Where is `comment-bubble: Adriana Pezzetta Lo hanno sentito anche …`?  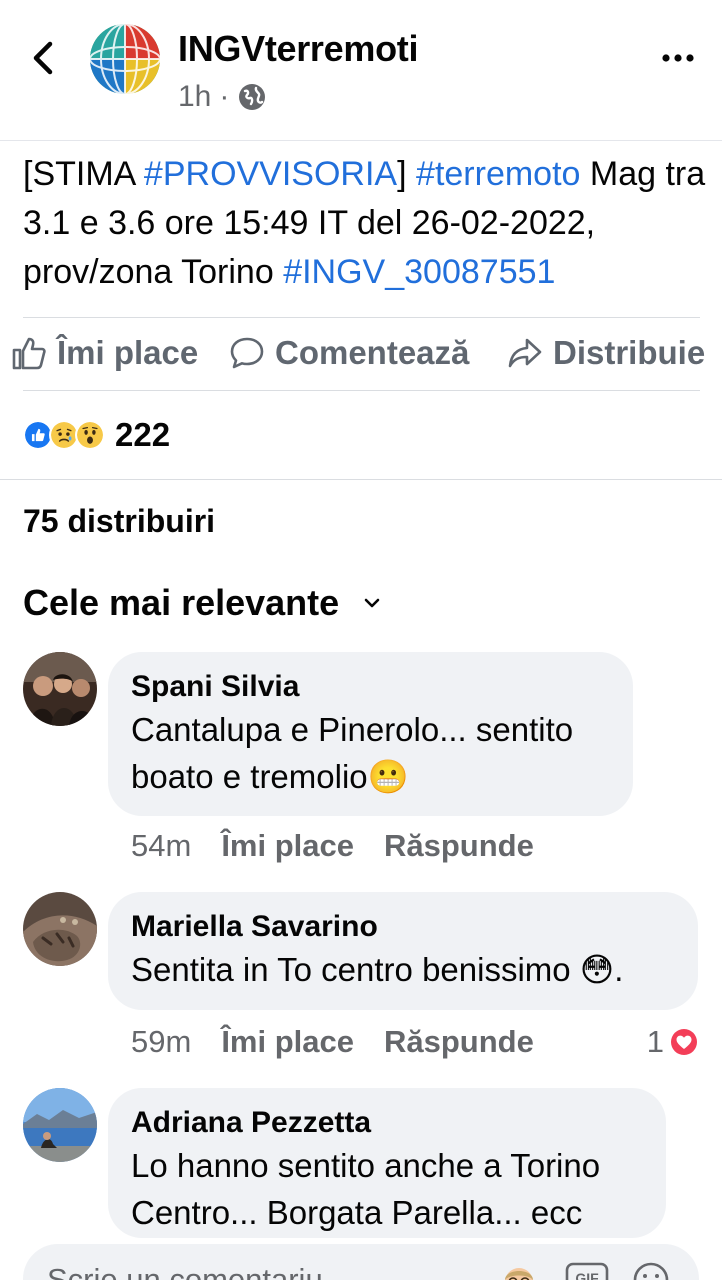 comment-bubble: Adriana Pezzetta Lo hanno sentito anche … is located at coordinates (387, 1163).